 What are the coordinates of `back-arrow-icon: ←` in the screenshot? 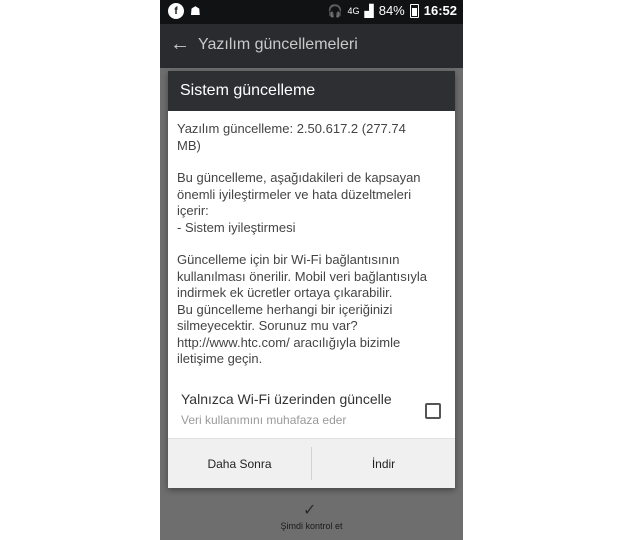 It's located at (180, 44).